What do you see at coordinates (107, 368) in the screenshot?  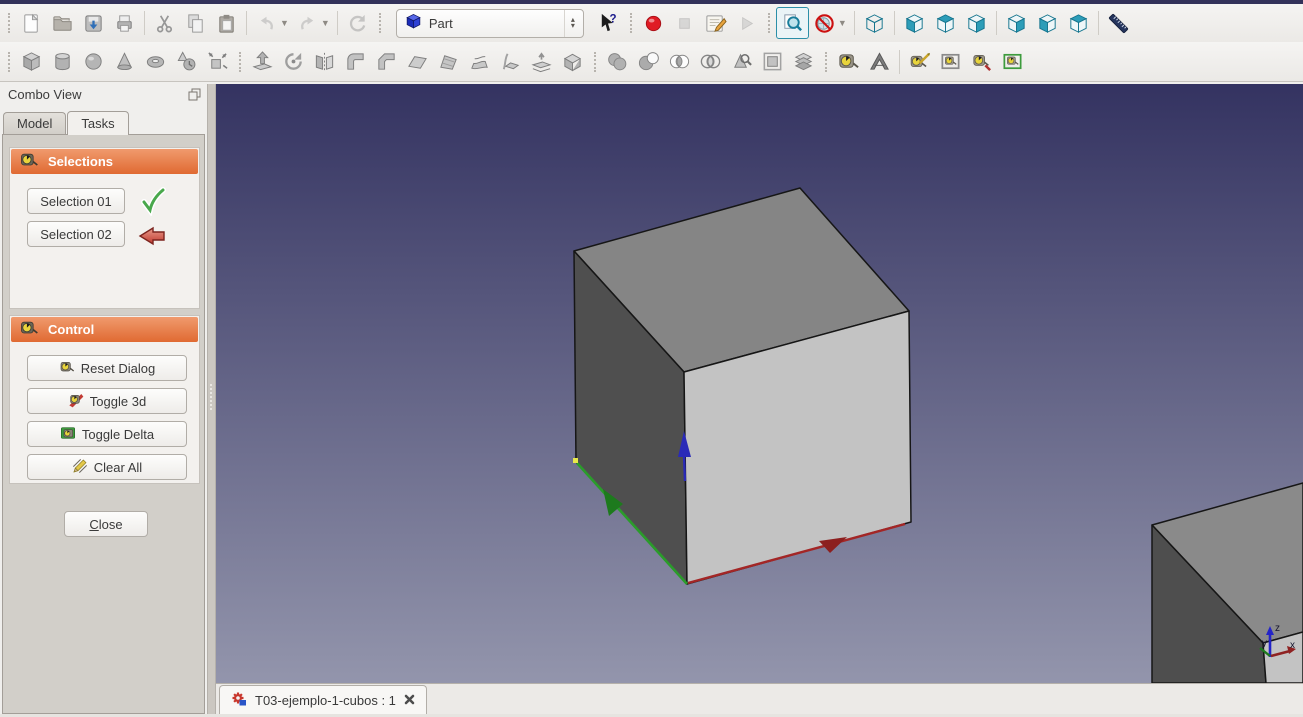 I see `reset-dialog-button: Reset Dialog` at bounding box center [107, 368].